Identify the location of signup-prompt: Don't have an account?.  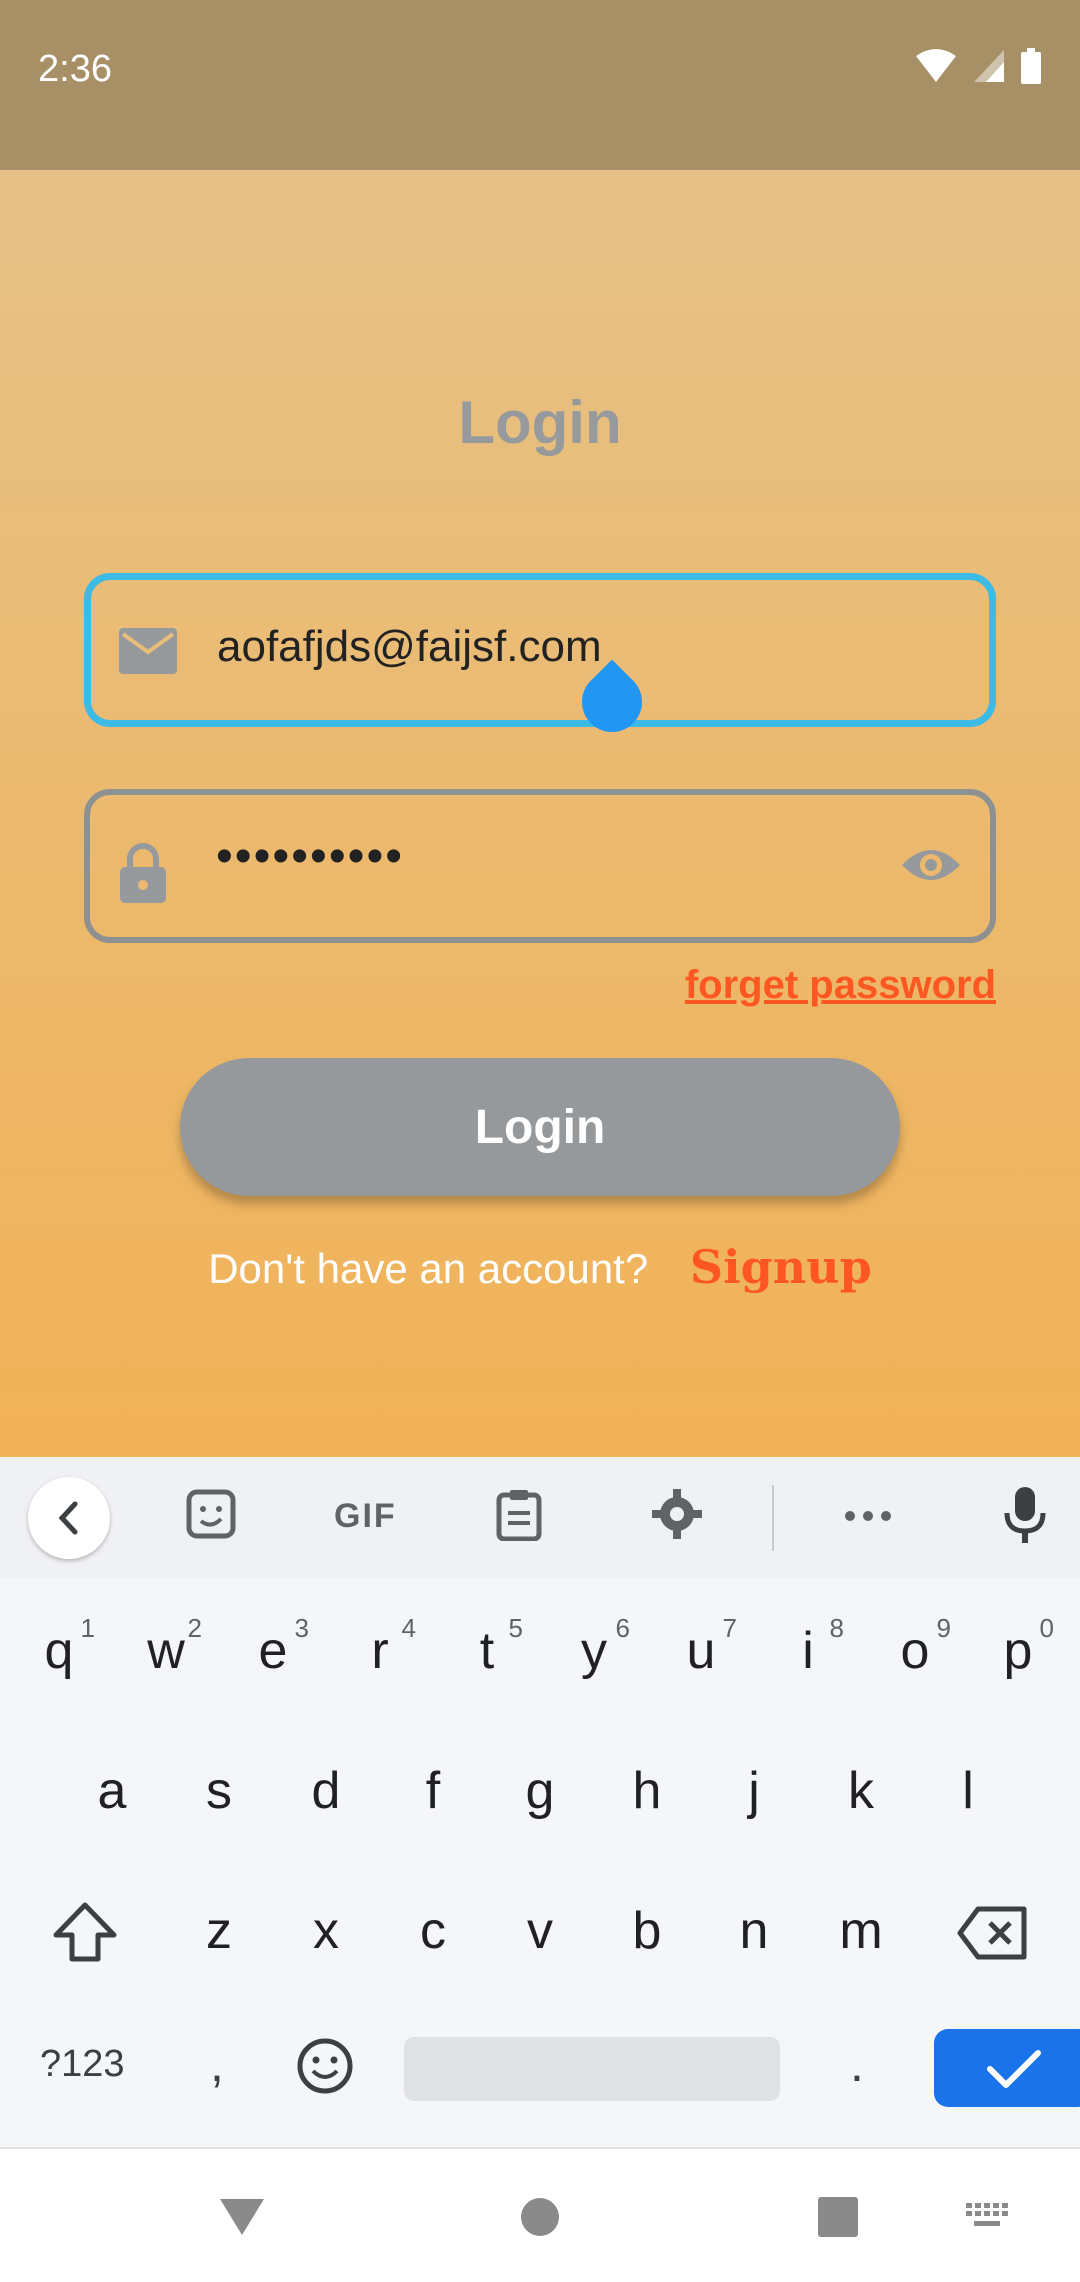
(428, 1268).